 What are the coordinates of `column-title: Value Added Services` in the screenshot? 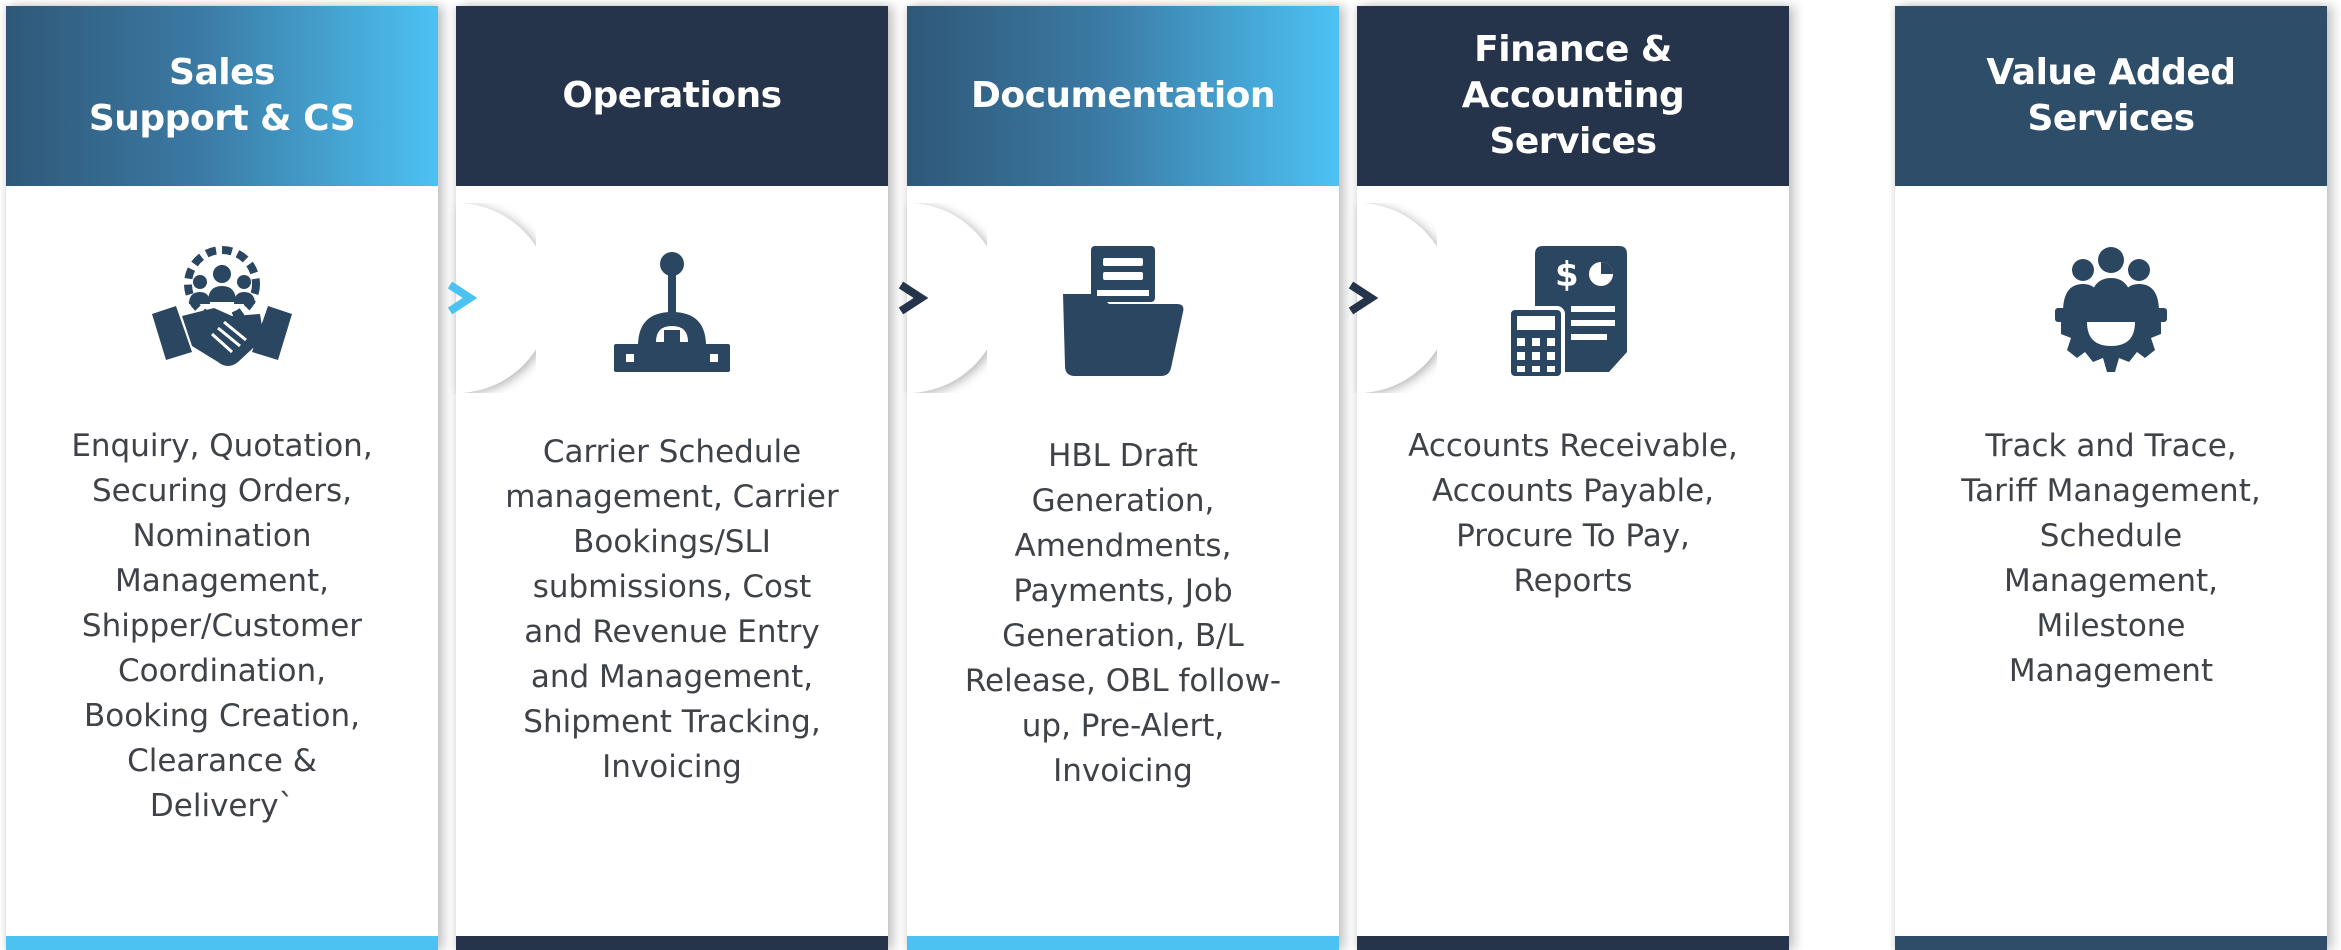 It's located at (2111, 95).